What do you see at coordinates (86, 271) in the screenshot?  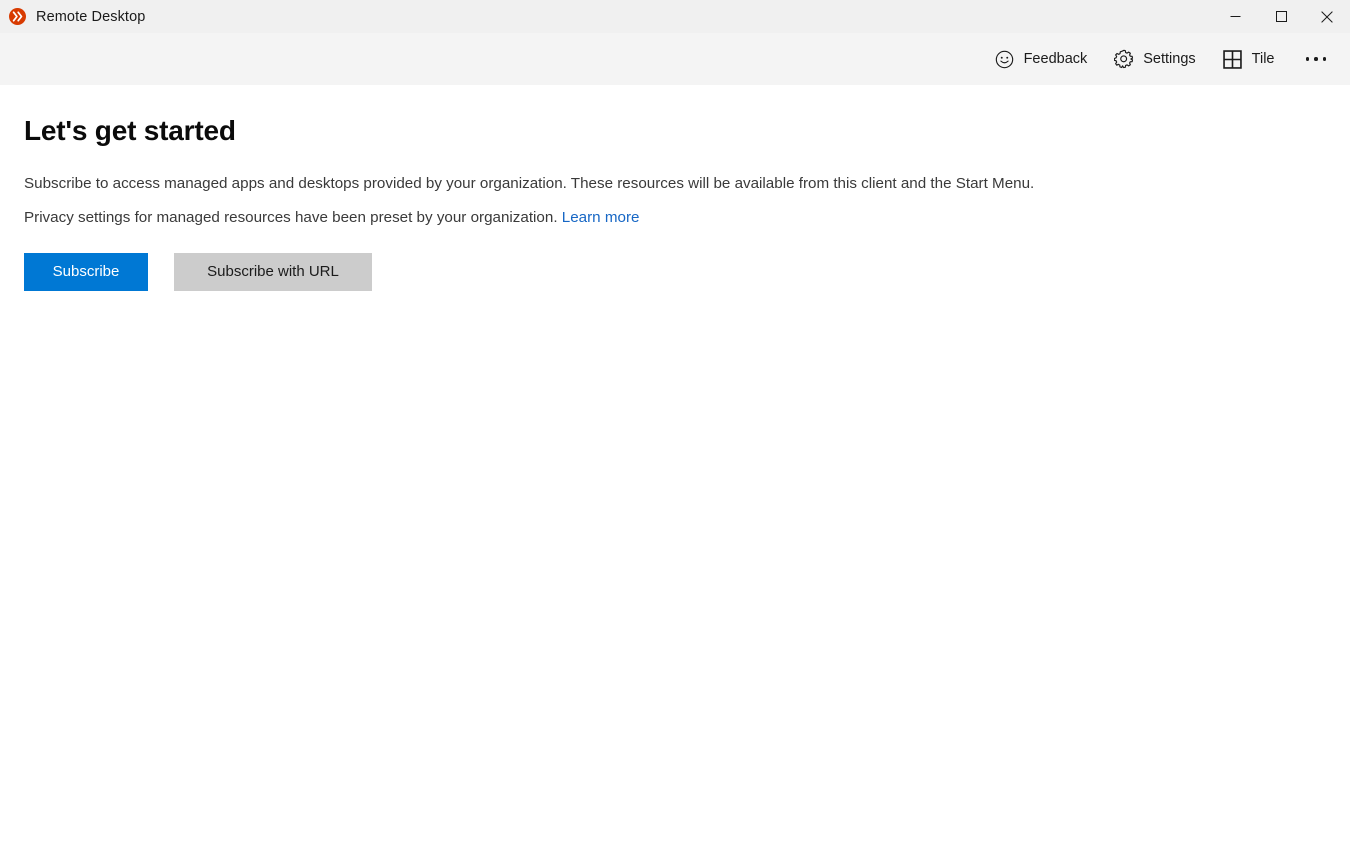 I see `subscribe-button: Subscribe` at bounding box center [86, 271].